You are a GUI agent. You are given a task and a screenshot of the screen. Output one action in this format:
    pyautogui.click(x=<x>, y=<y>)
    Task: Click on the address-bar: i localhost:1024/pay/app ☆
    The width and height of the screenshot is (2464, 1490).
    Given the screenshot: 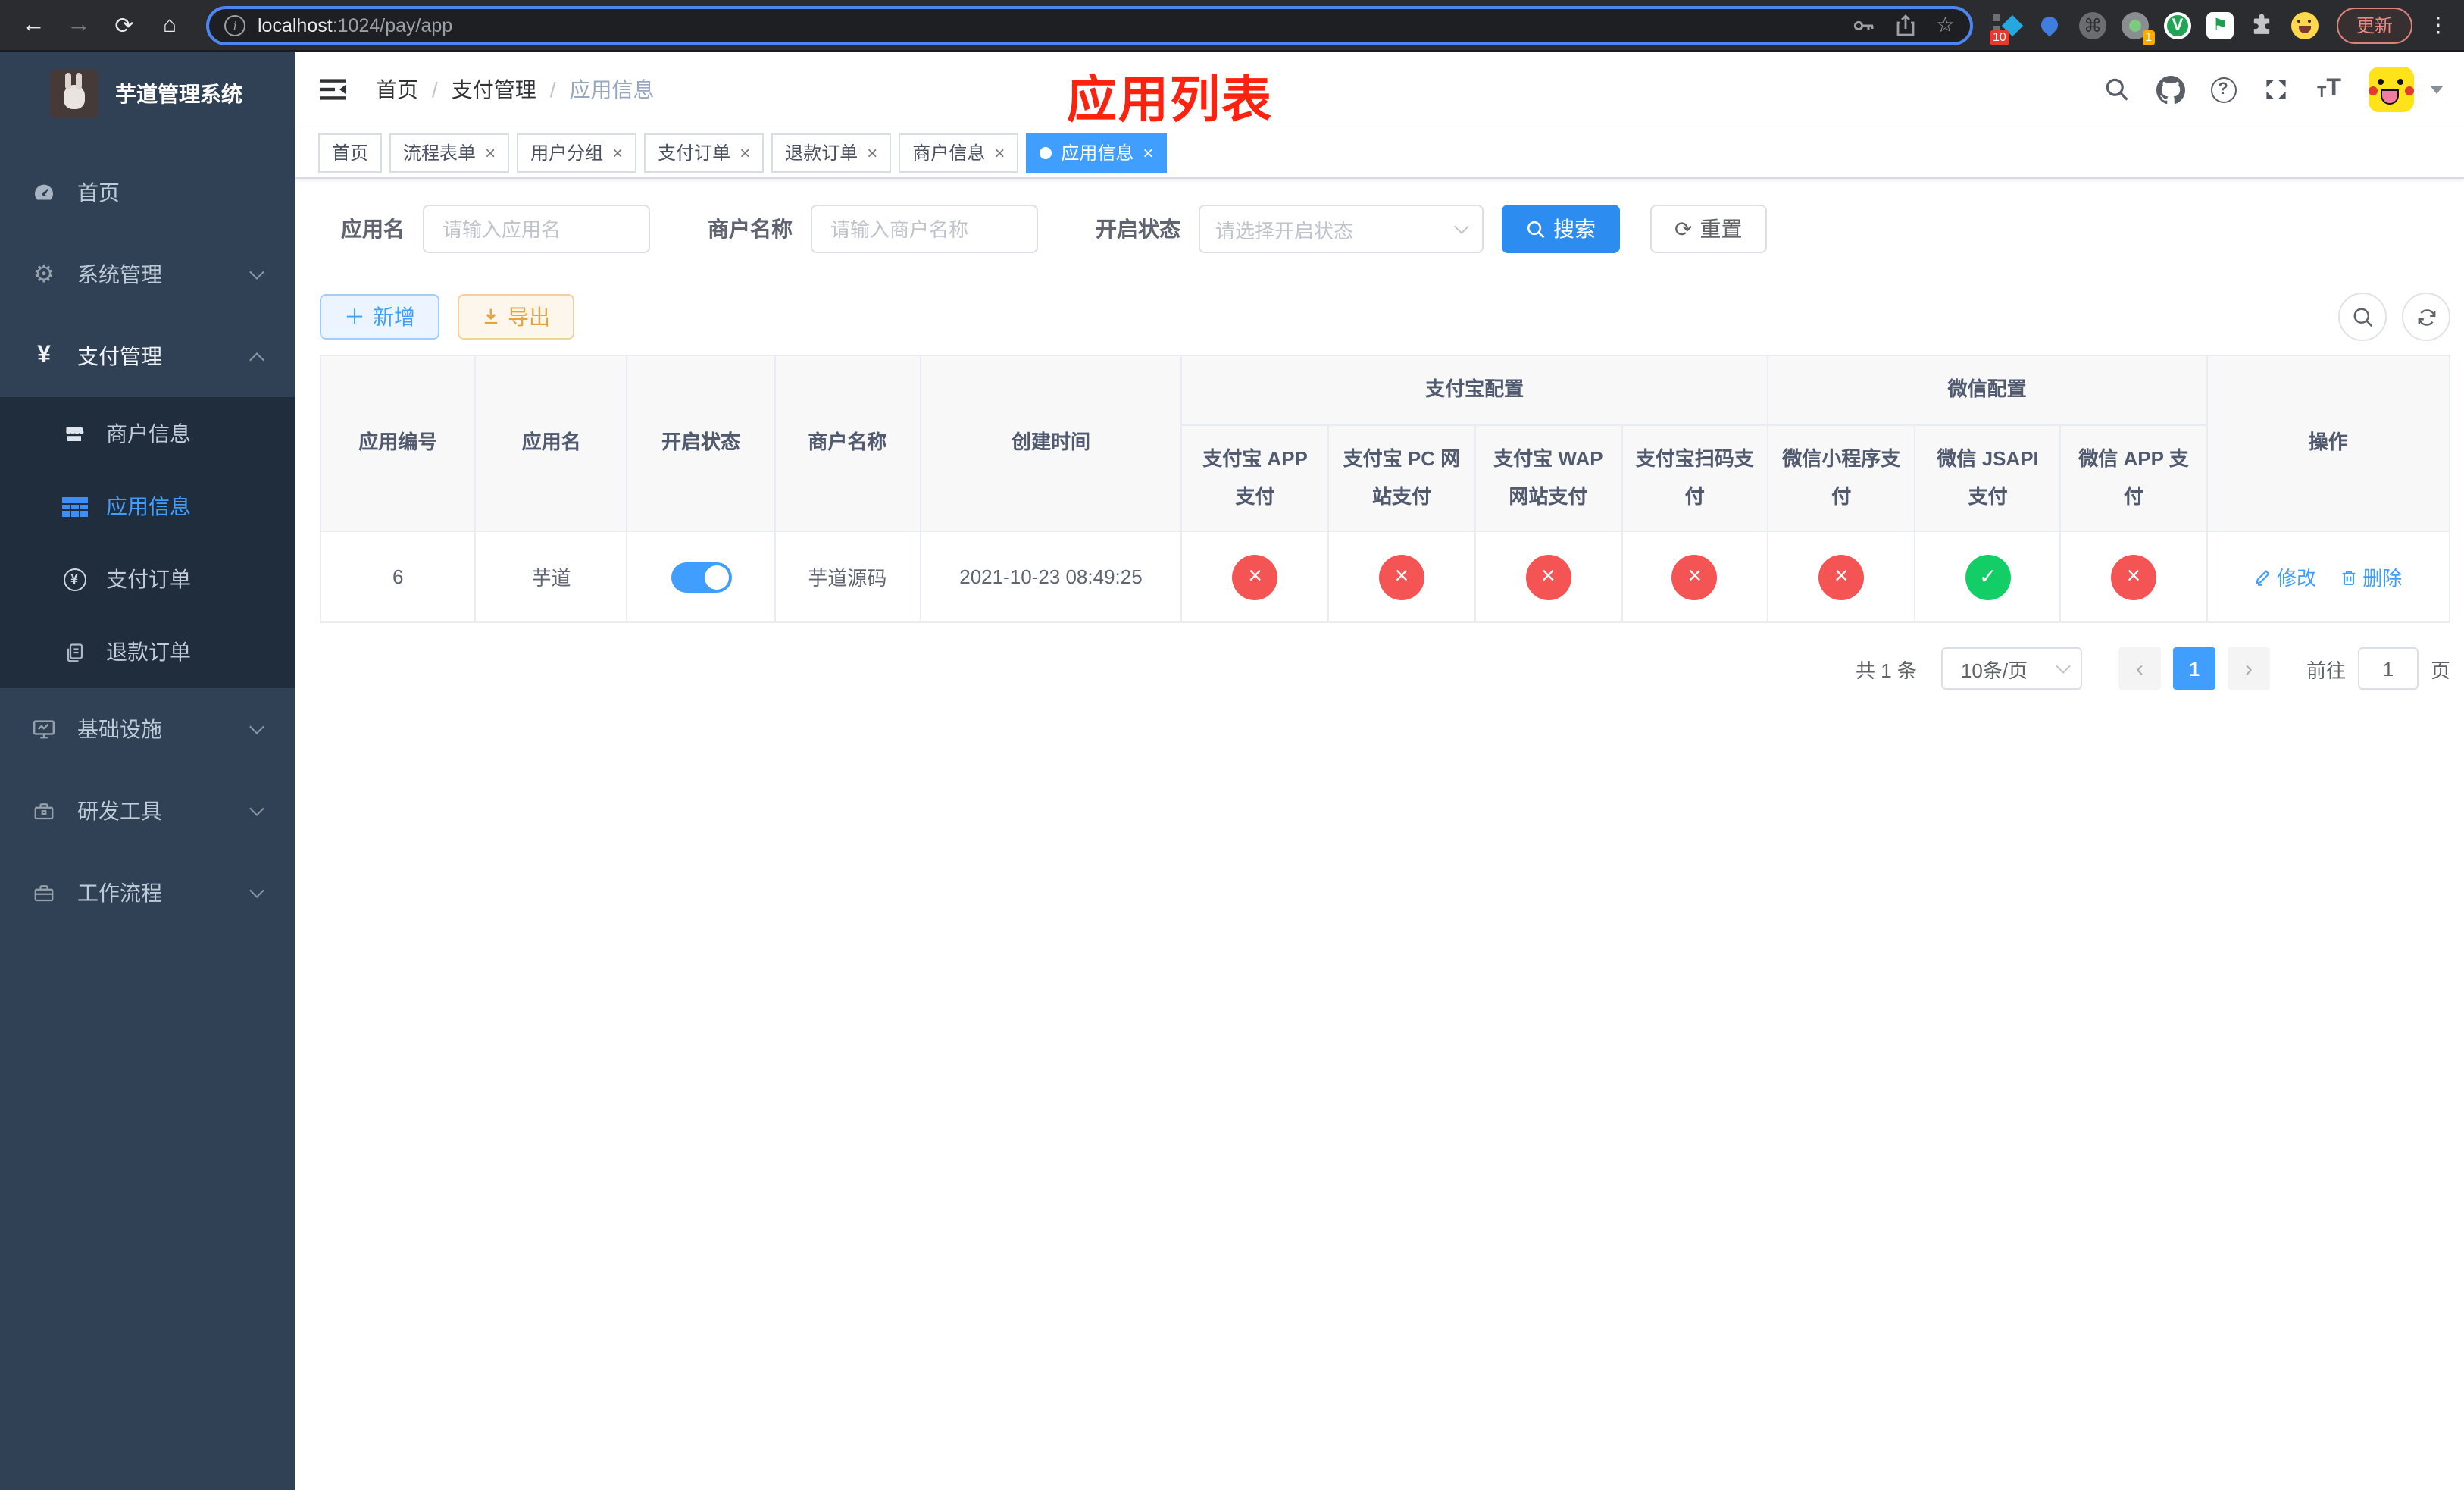 What is the action you would take?
    pyautogui.click(x=1089, y=25)
    